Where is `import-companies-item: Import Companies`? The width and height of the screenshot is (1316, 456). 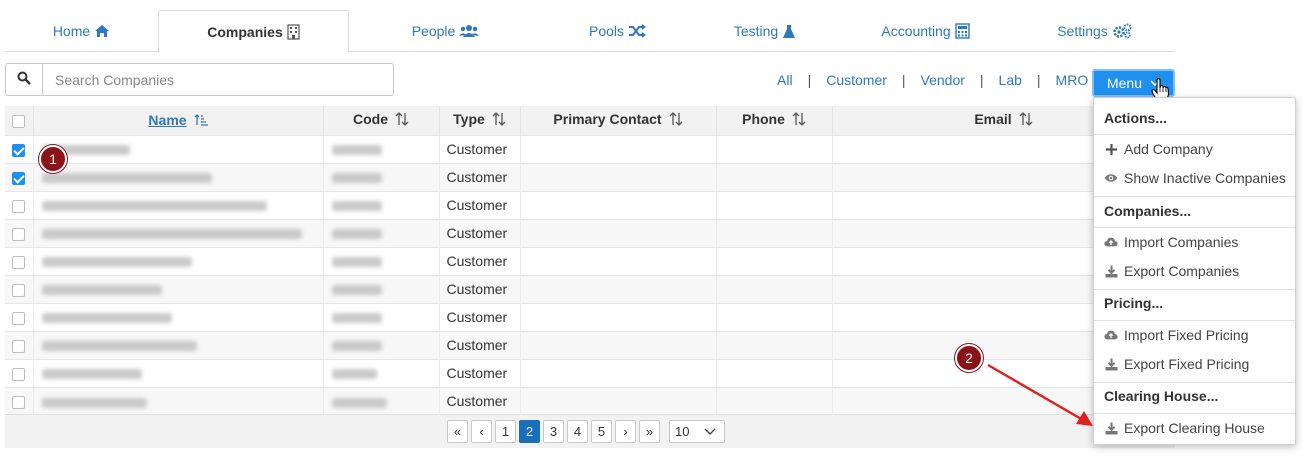 import-companies-item: Import Companies is located at coordinates (1171, 242).